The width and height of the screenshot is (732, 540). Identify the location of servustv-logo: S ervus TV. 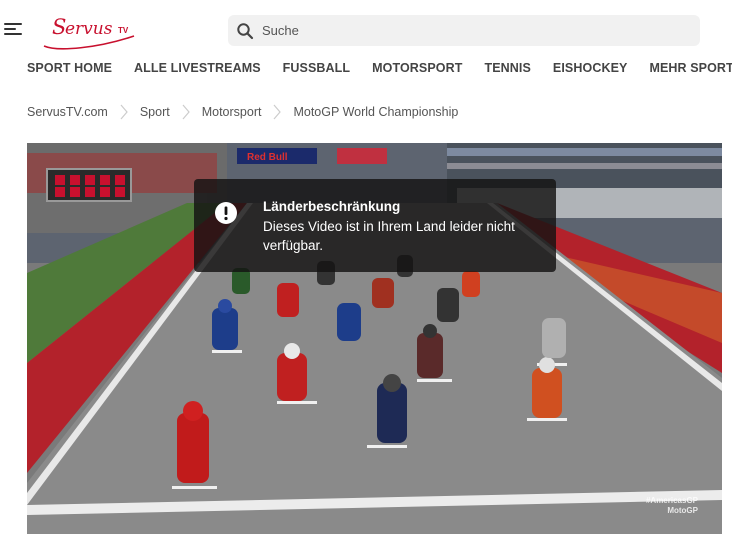
(88, 29).